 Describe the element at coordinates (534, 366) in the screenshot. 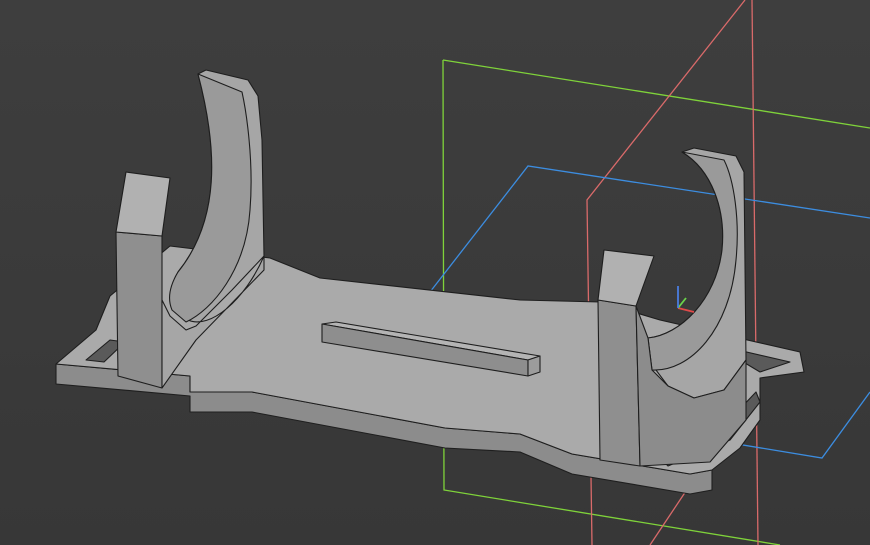

I see `center-rib-end` at that location.